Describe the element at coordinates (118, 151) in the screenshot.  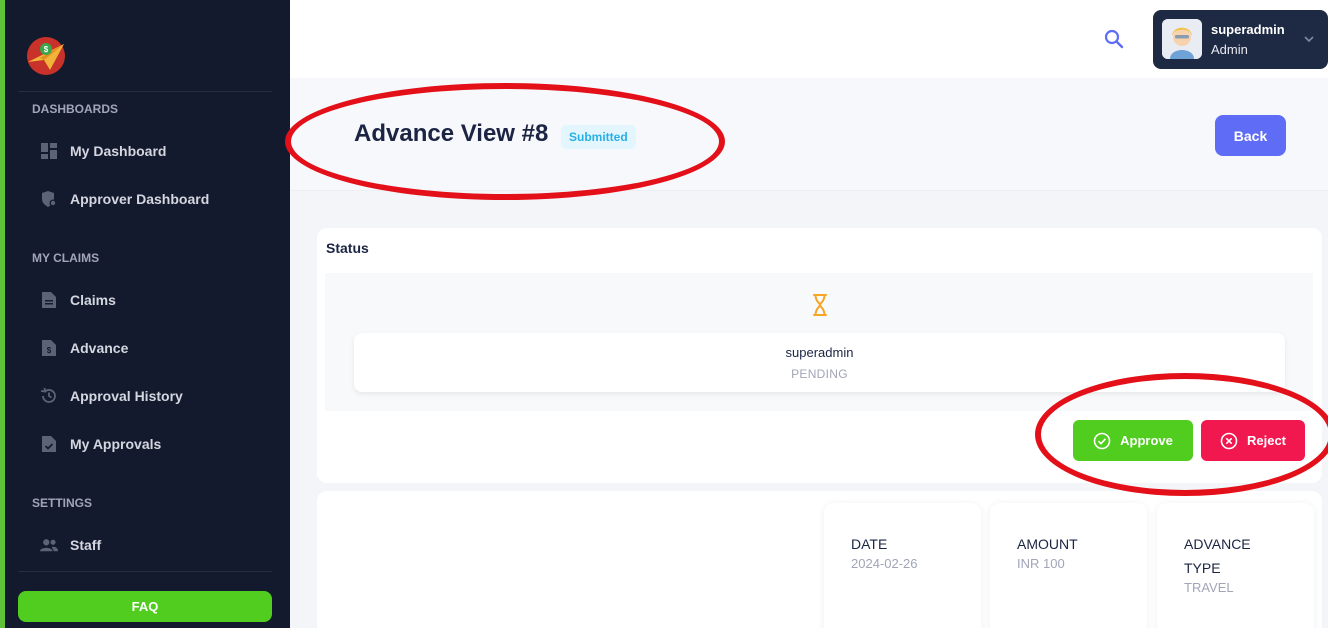
I see `sidebar-item-label: My Dashboard` at that location.